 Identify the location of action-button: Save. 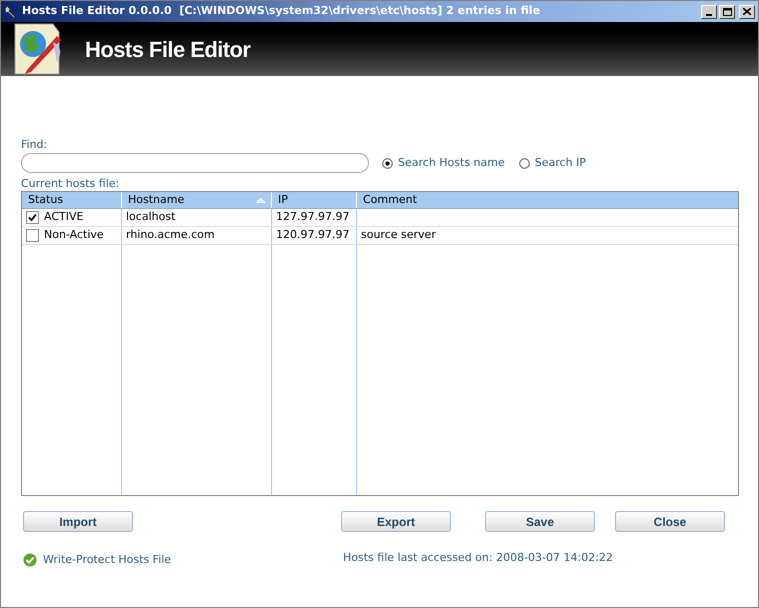
(540, 521).